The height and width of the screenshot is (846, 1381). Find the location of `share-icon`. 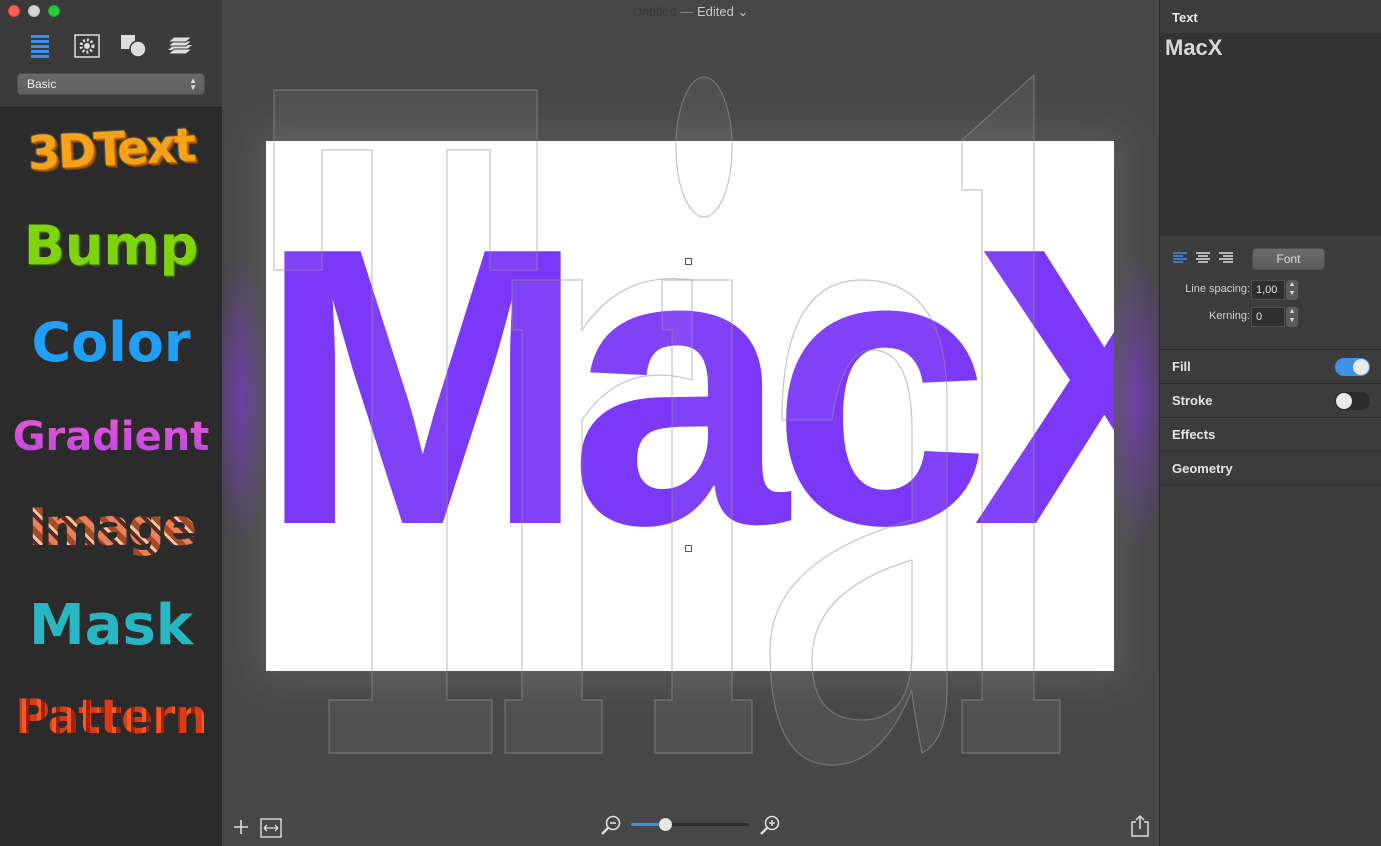

share-icon is located at coordinates (1140, 826).